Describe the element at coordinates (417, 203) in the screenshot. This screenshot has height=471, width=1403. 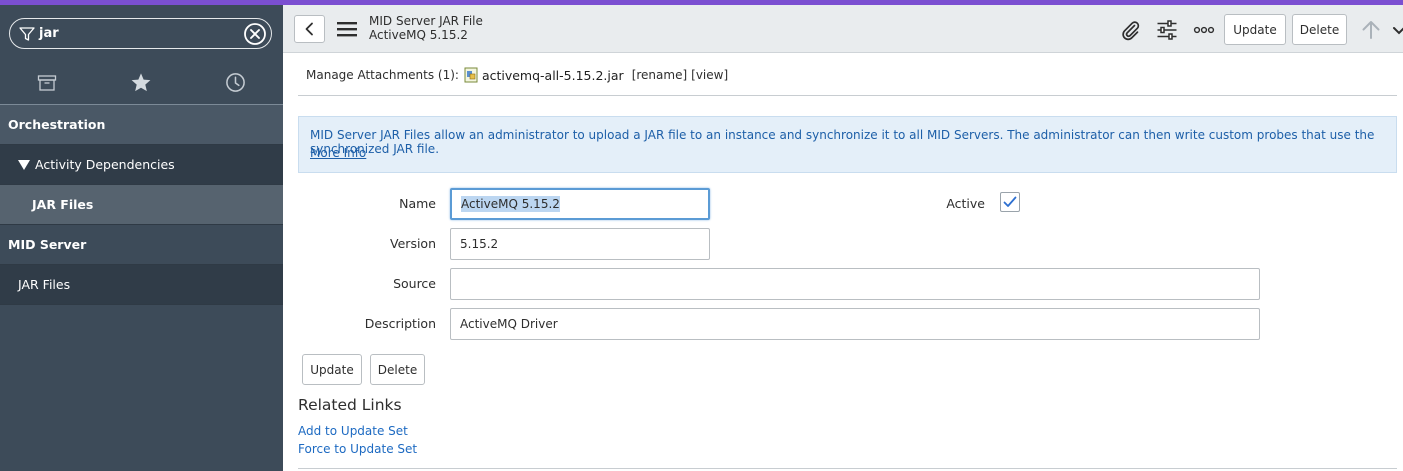
I see `name-label: Name` at that location.